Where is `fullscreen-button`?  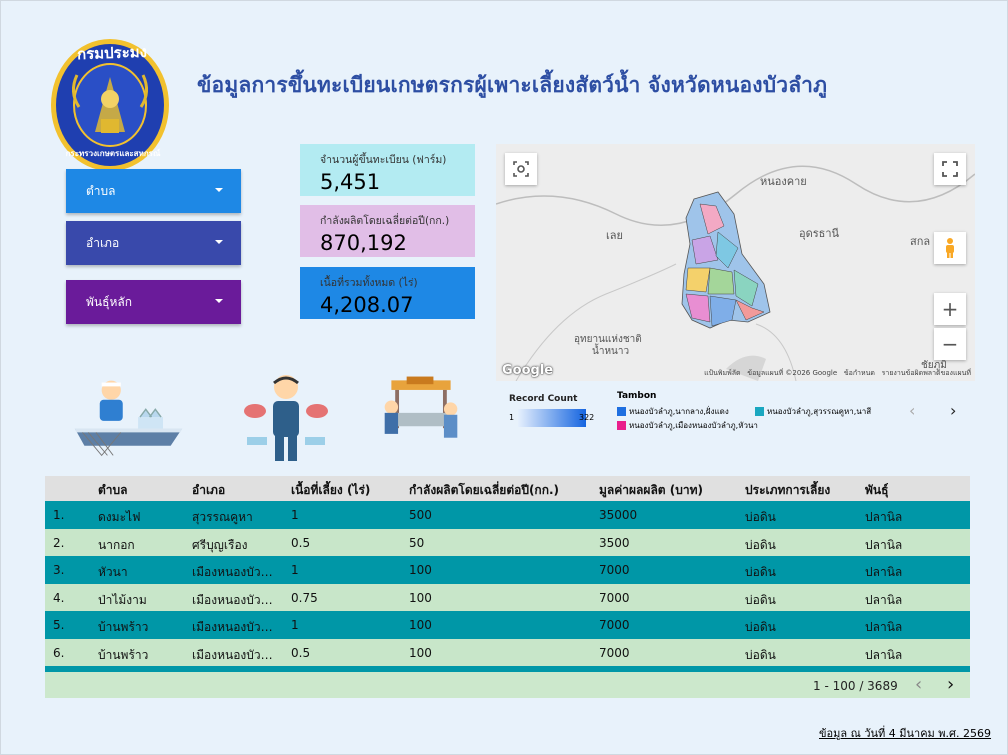
fullscreen-button is located at coordinates (950, 169).